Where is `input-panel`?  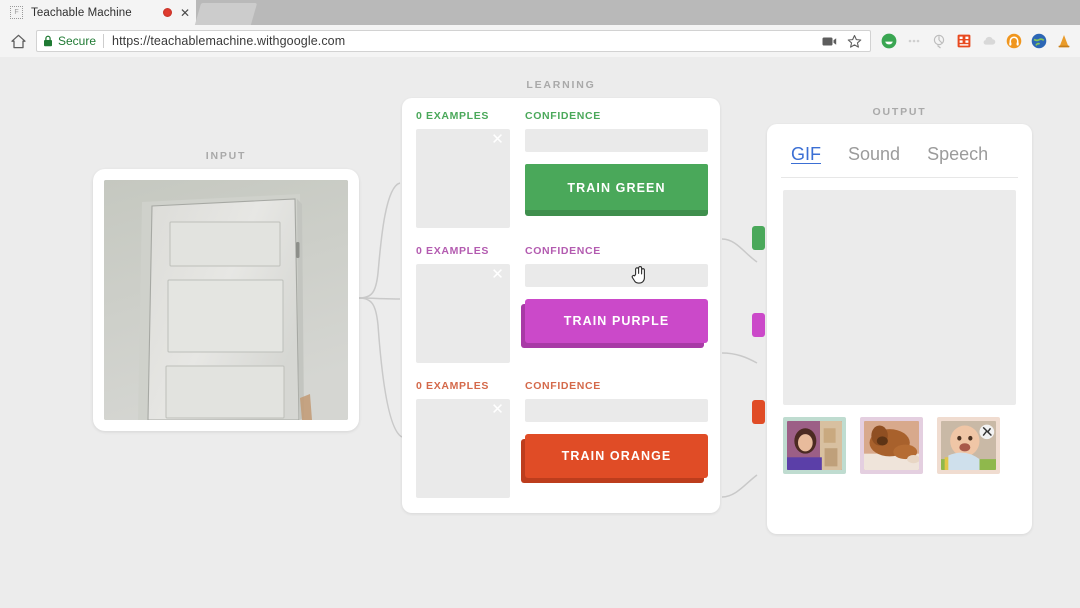 input-panel is located at coordinates (226, 300).